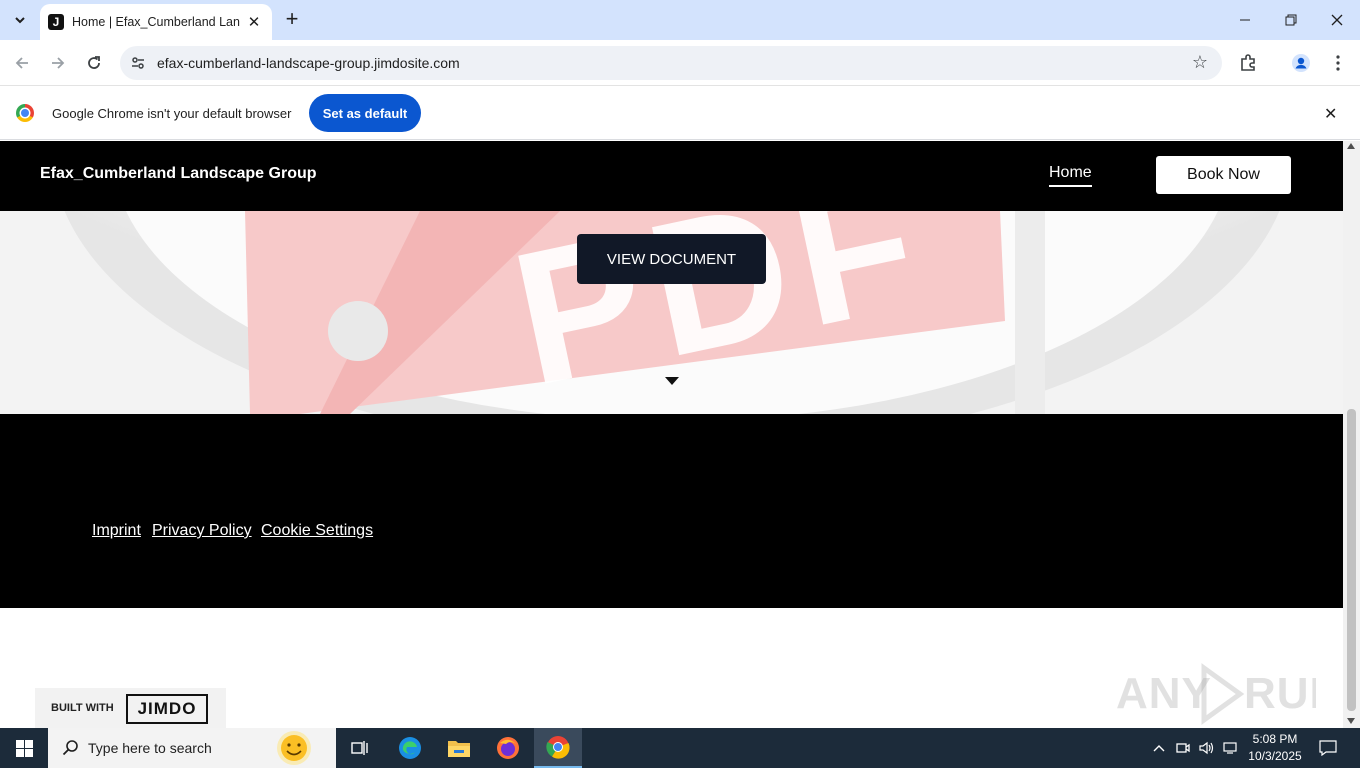 This screenshot has width=1360, height=768. I want to click on site-settings-icon, so click(138, 63).